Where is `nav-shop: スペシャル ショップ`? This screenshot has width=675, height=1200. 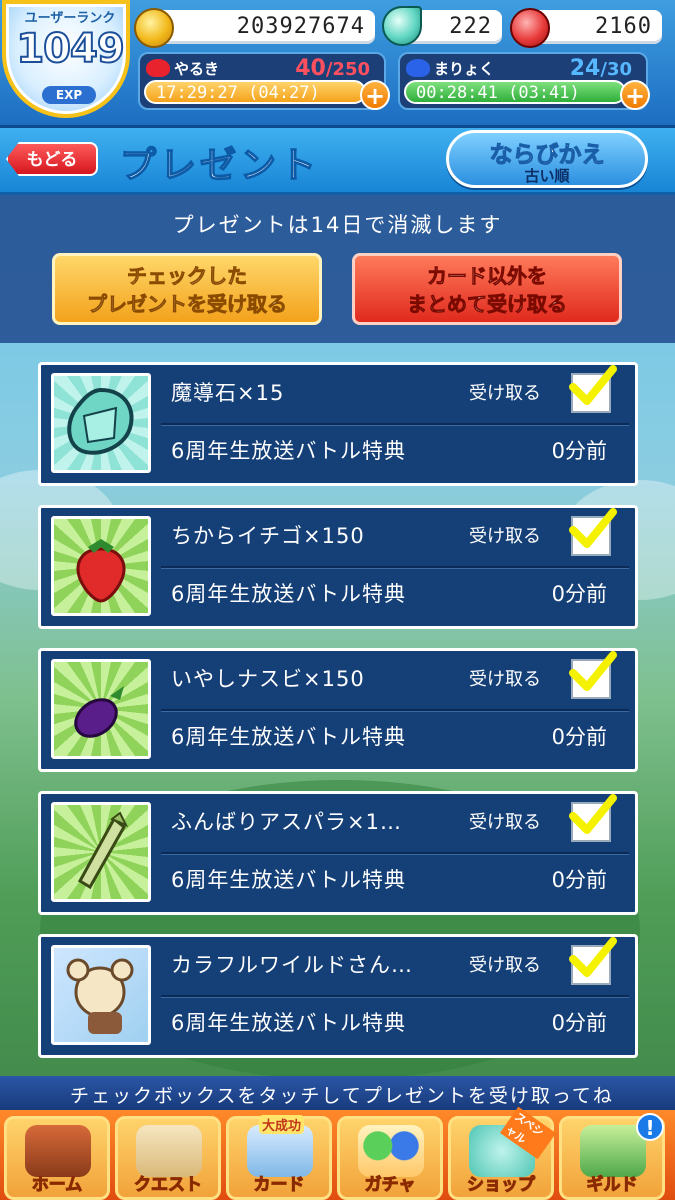 nav-shop: スペシャル ショップ is located at coordinates (502, 1153).